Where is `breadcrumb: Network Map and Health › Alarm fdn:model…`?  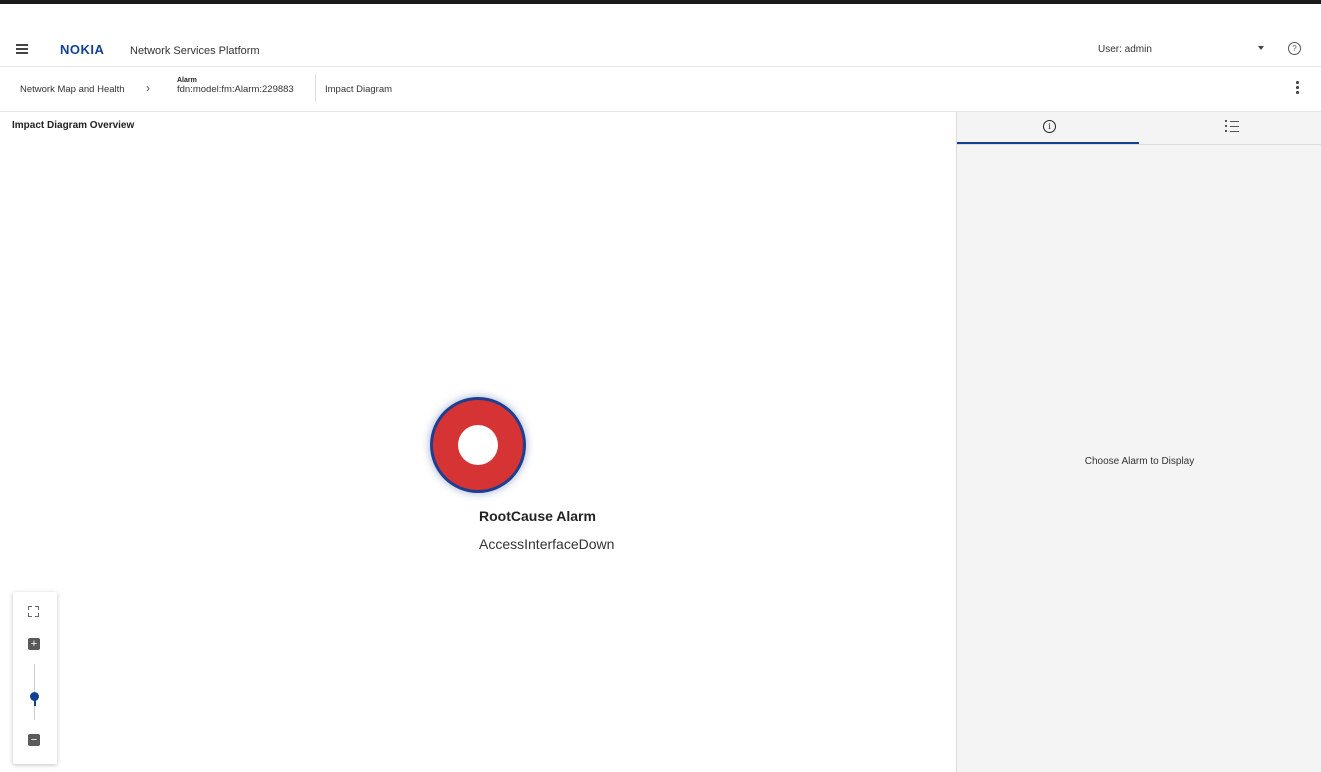 breadcrumb: Network Map and Health › Alarm fdn:model… is located at coordinates (660, 89).